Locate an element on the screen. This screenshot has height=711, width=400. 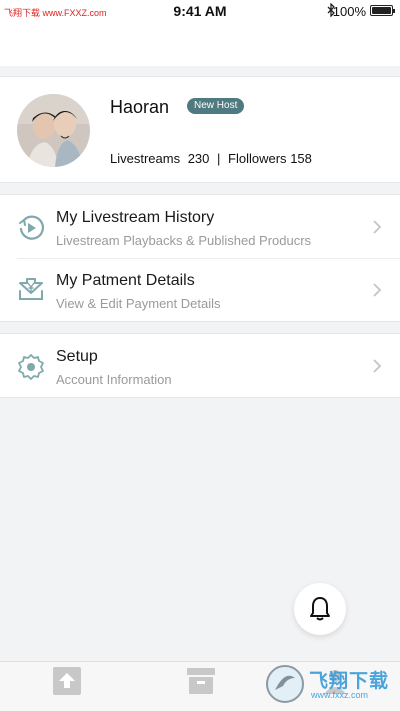
watermark: 飞翔下载 www.fxxz.com is located at coordinates (330, 684).